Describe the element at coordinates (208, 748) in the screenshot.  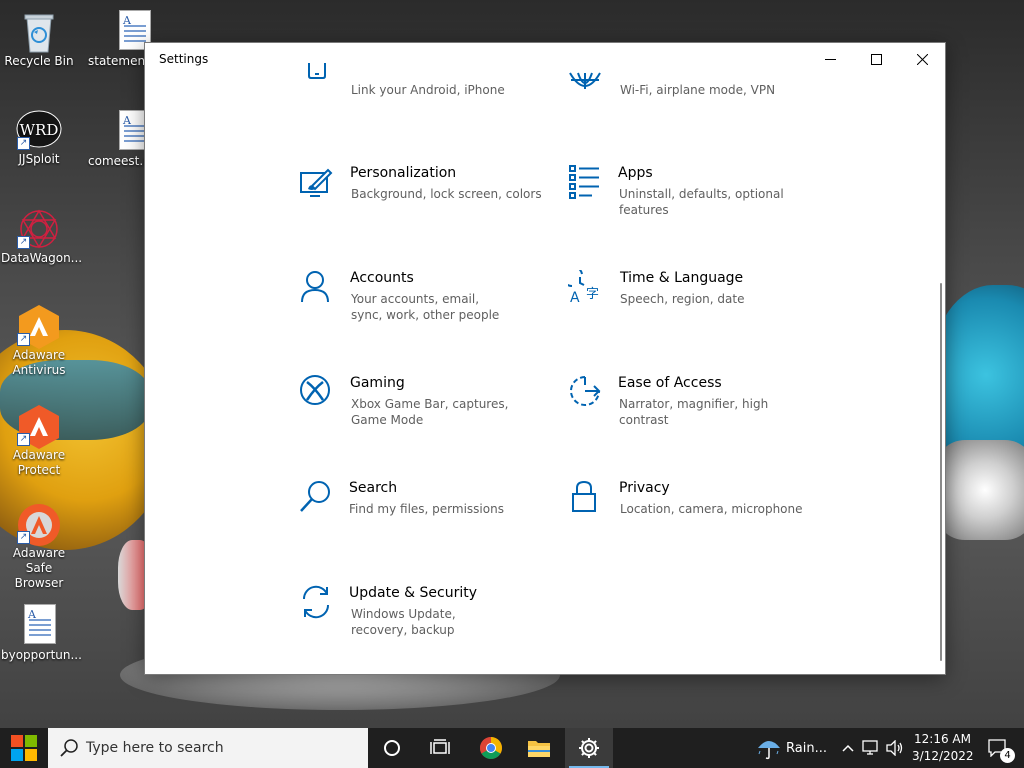
I see `taskbar-search-box: Type here to search` at that location.